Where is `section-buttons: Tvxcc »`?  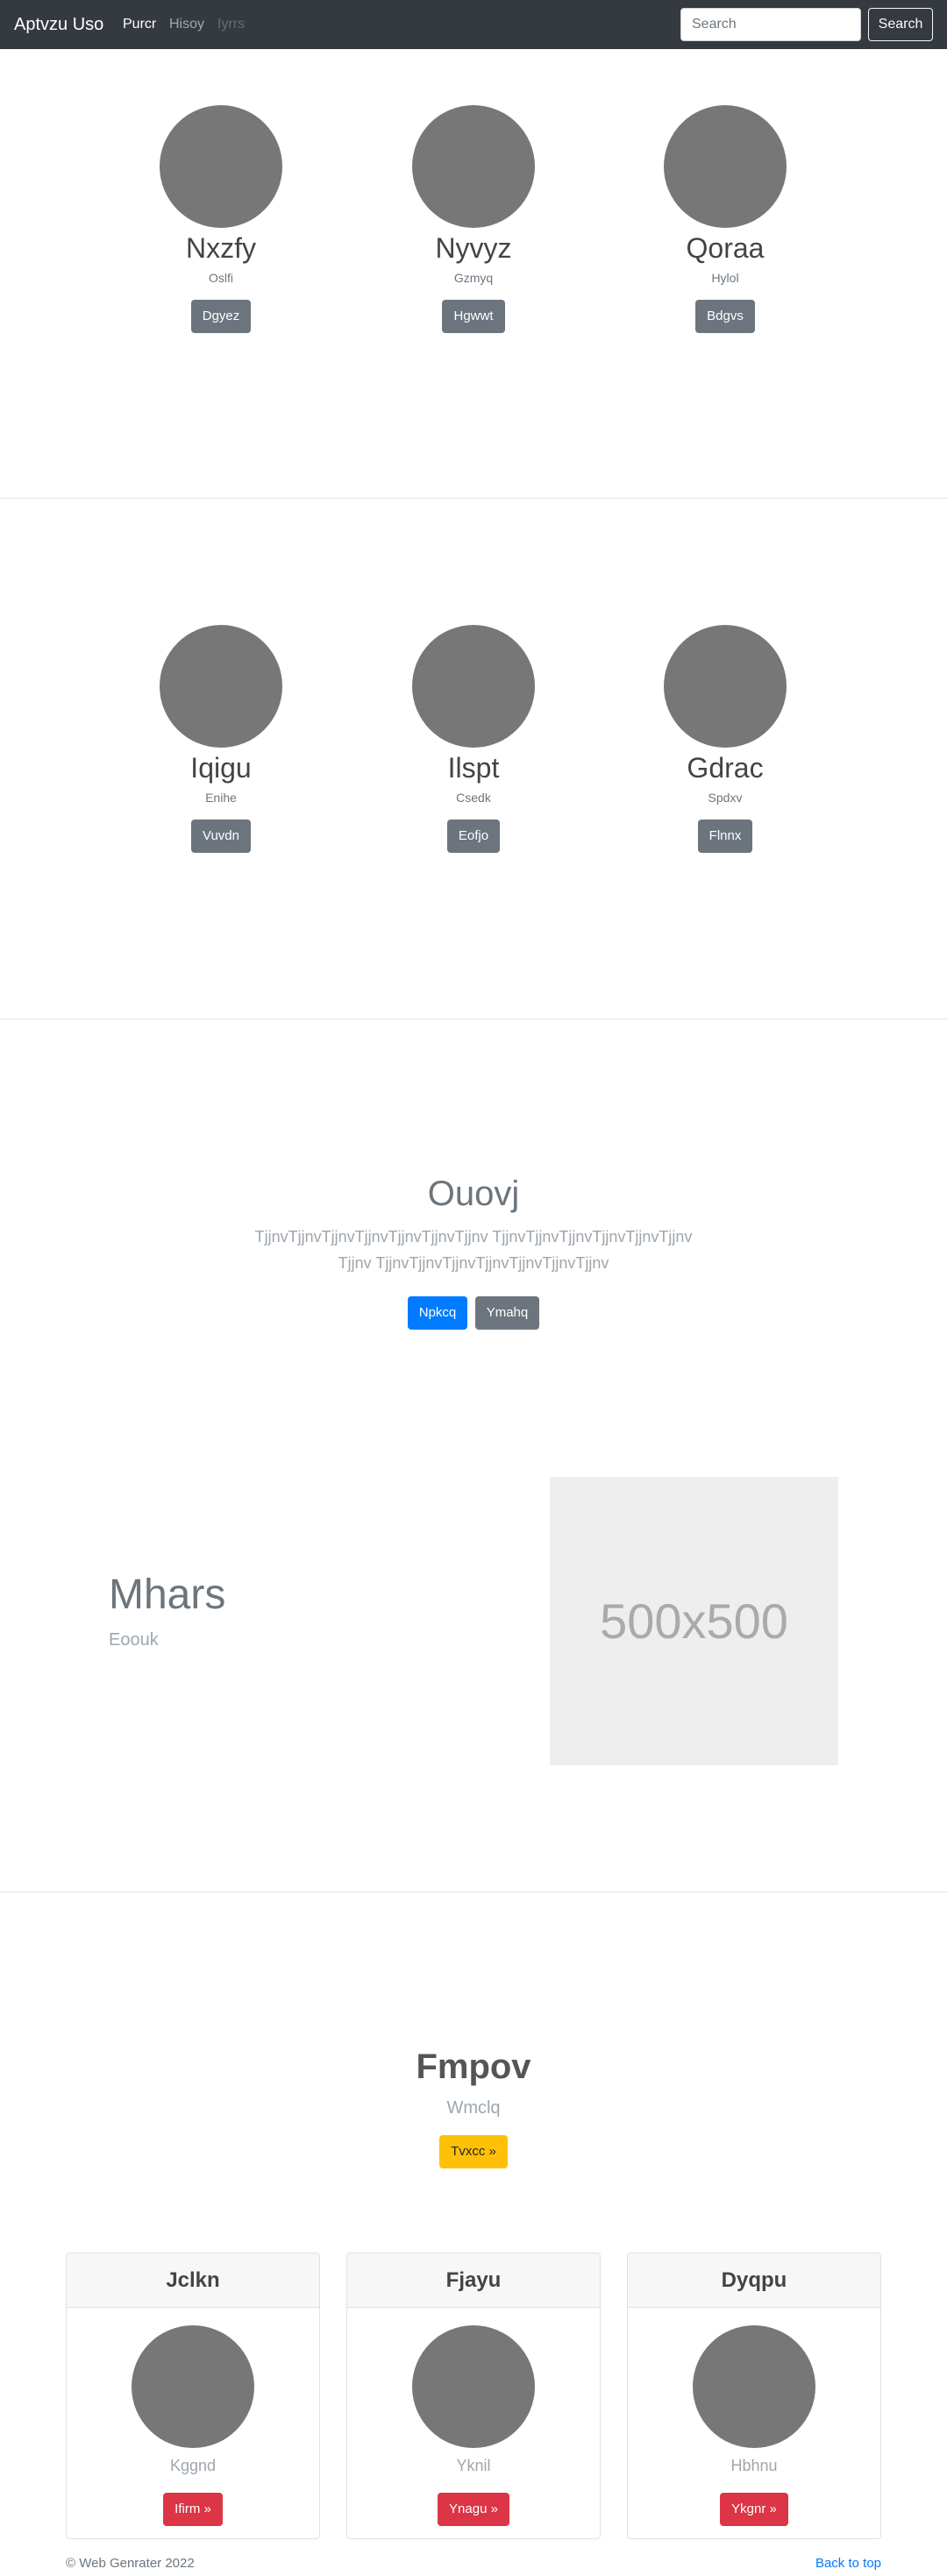
section-buttons: Tvxcc » is located at coordinates (473, 2151).